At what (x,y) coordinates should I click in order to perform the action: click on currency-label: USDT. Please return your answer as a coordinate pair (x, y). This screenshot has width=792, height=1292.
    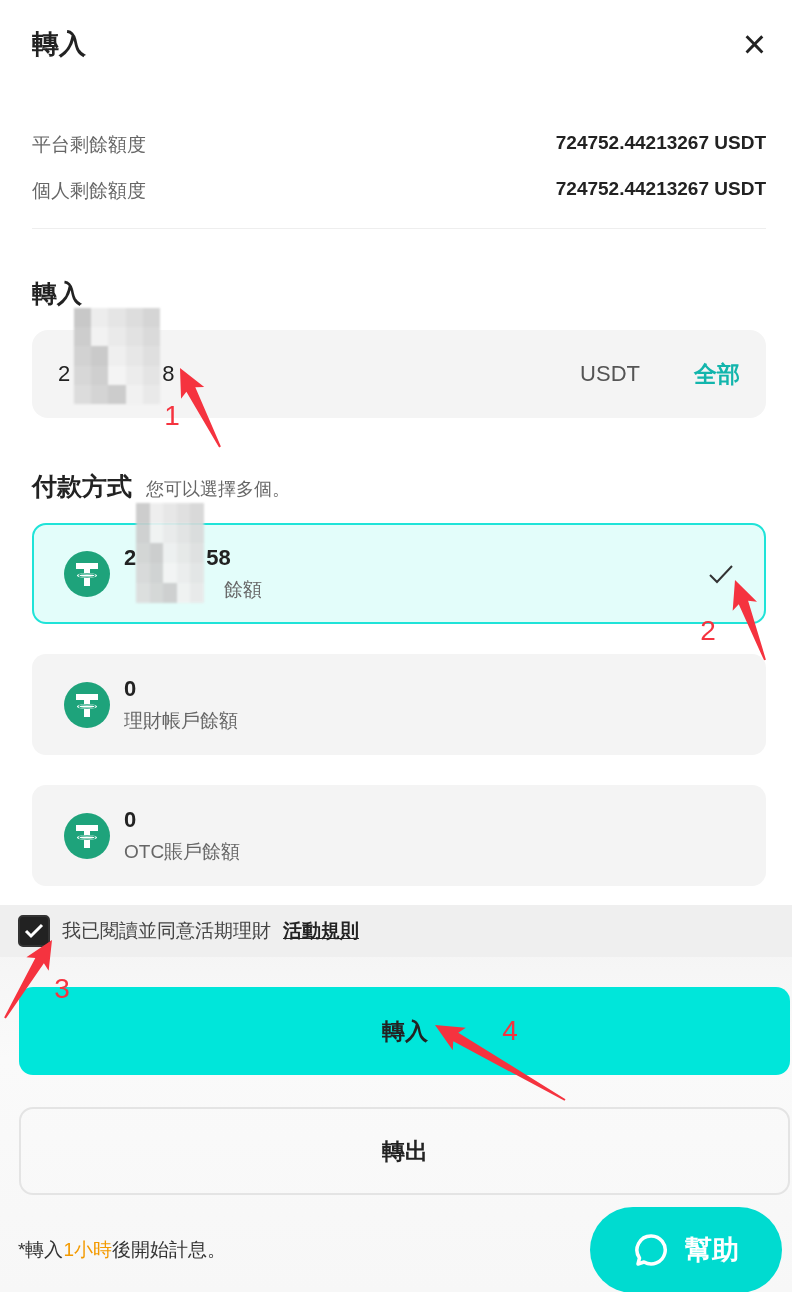
    Looking at the image, I should click on (610, 374).